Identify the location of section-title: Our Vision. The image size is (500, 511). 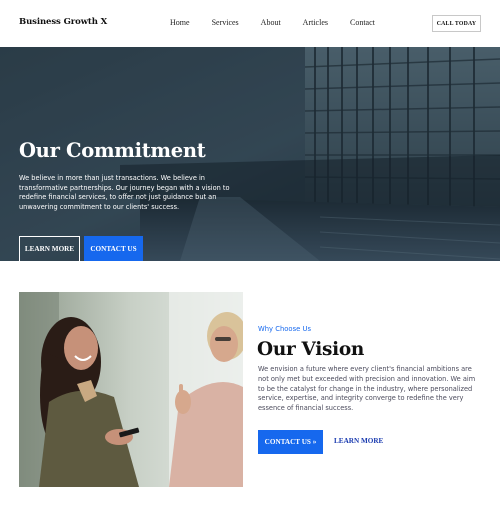
(311, 349).